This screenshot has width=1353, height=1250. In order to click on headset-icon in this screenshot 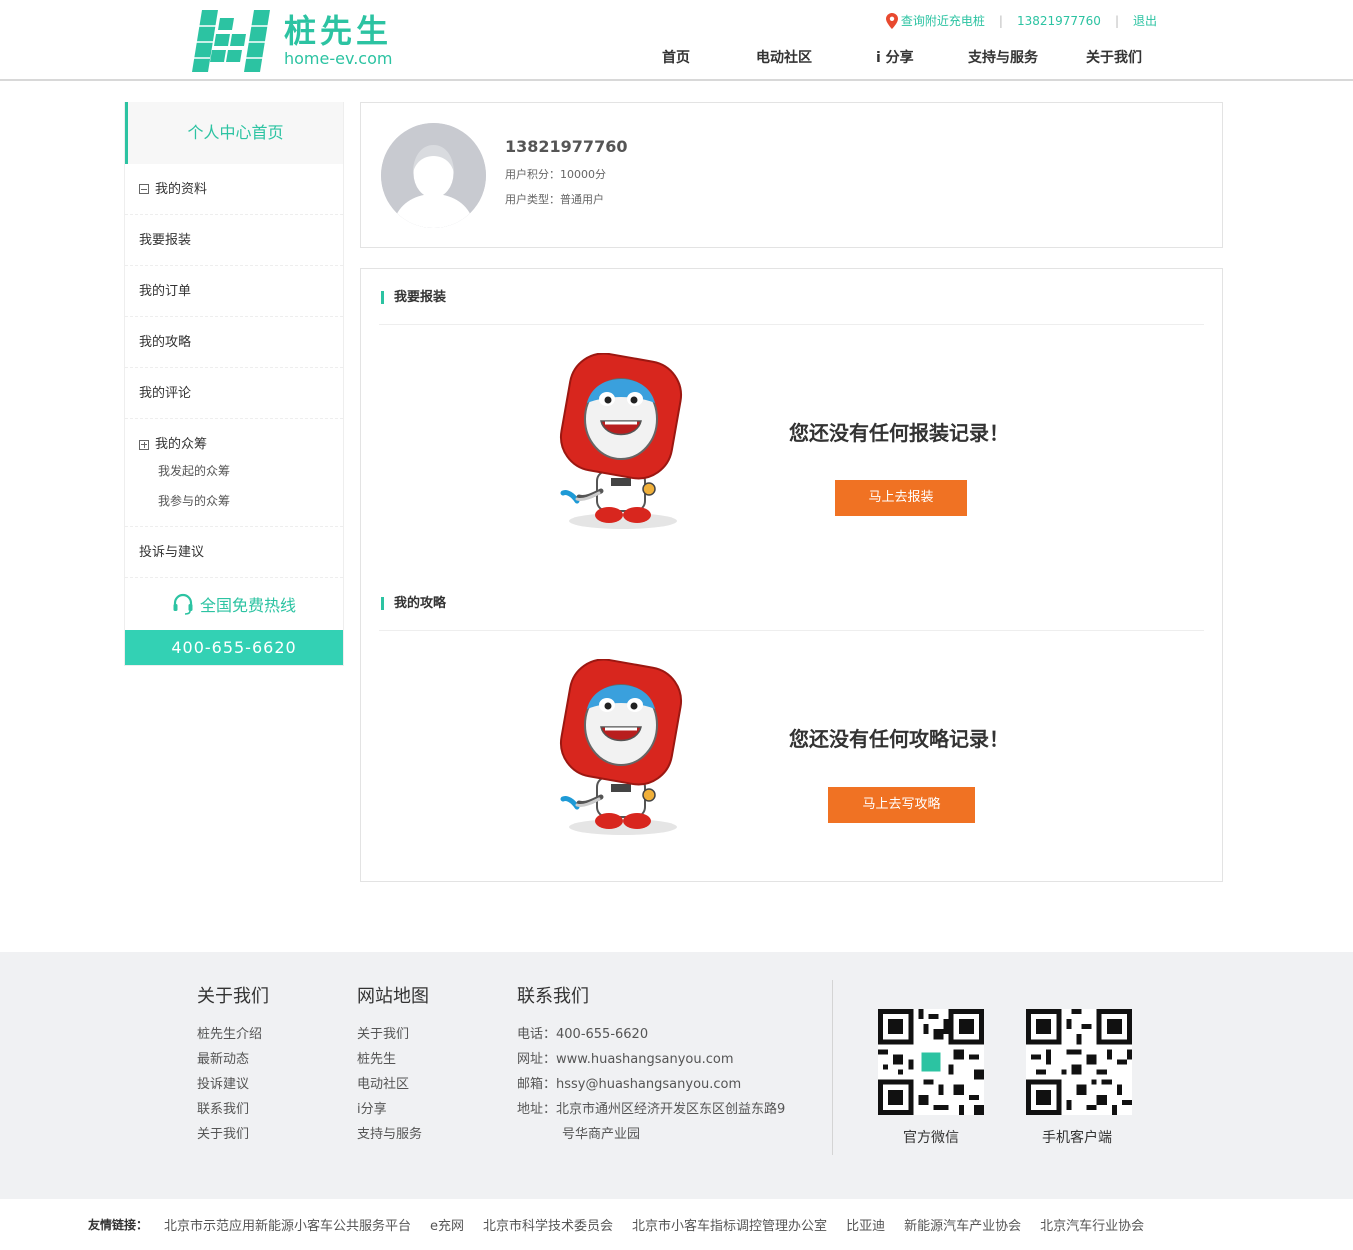, I will do `click(183, 604)`.